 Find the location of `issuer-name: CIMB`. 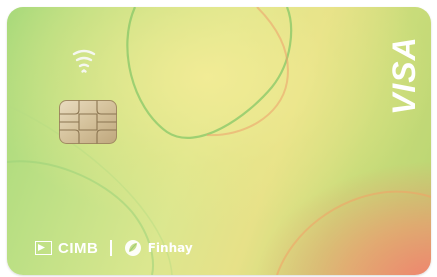

issuer-name: CIMB is located at coordinates (78, 248).